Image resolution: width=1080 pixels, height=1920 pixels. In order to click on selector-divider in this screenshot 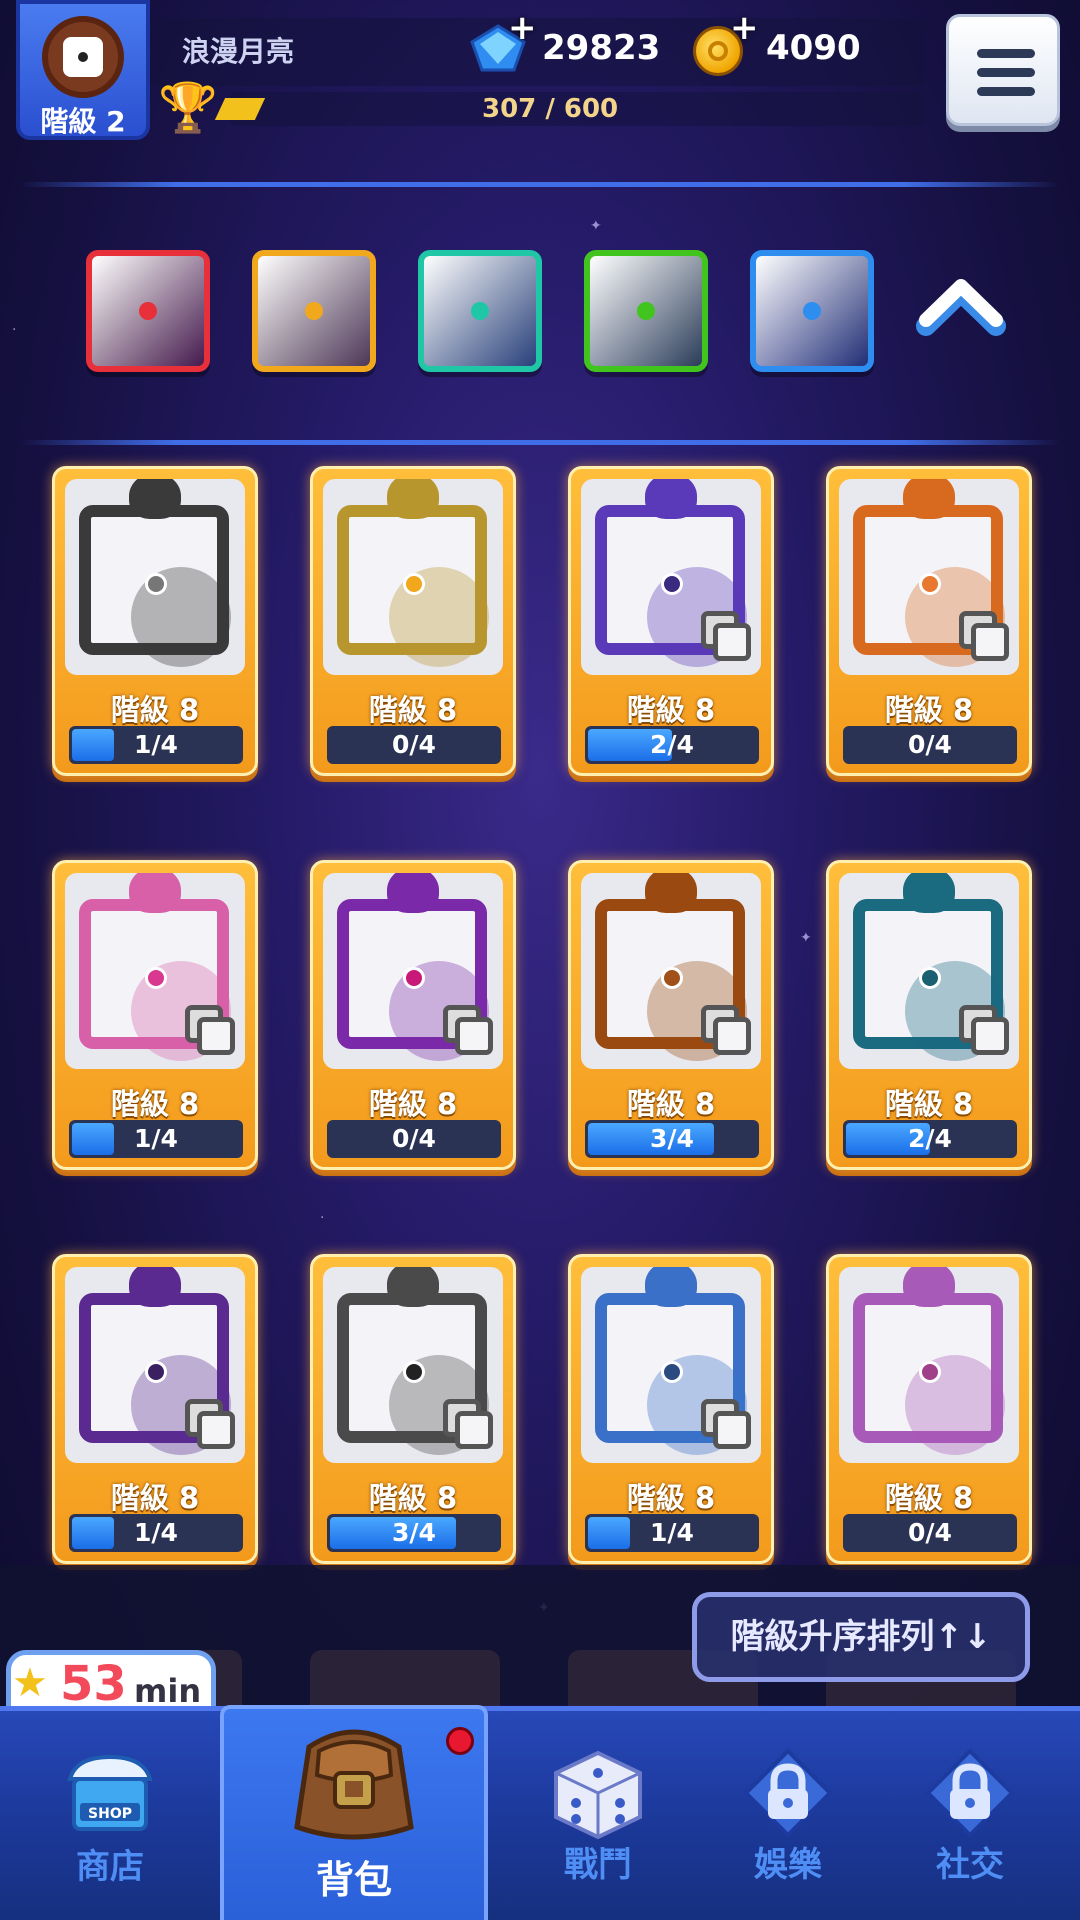, I will do `click(540, 442)`.